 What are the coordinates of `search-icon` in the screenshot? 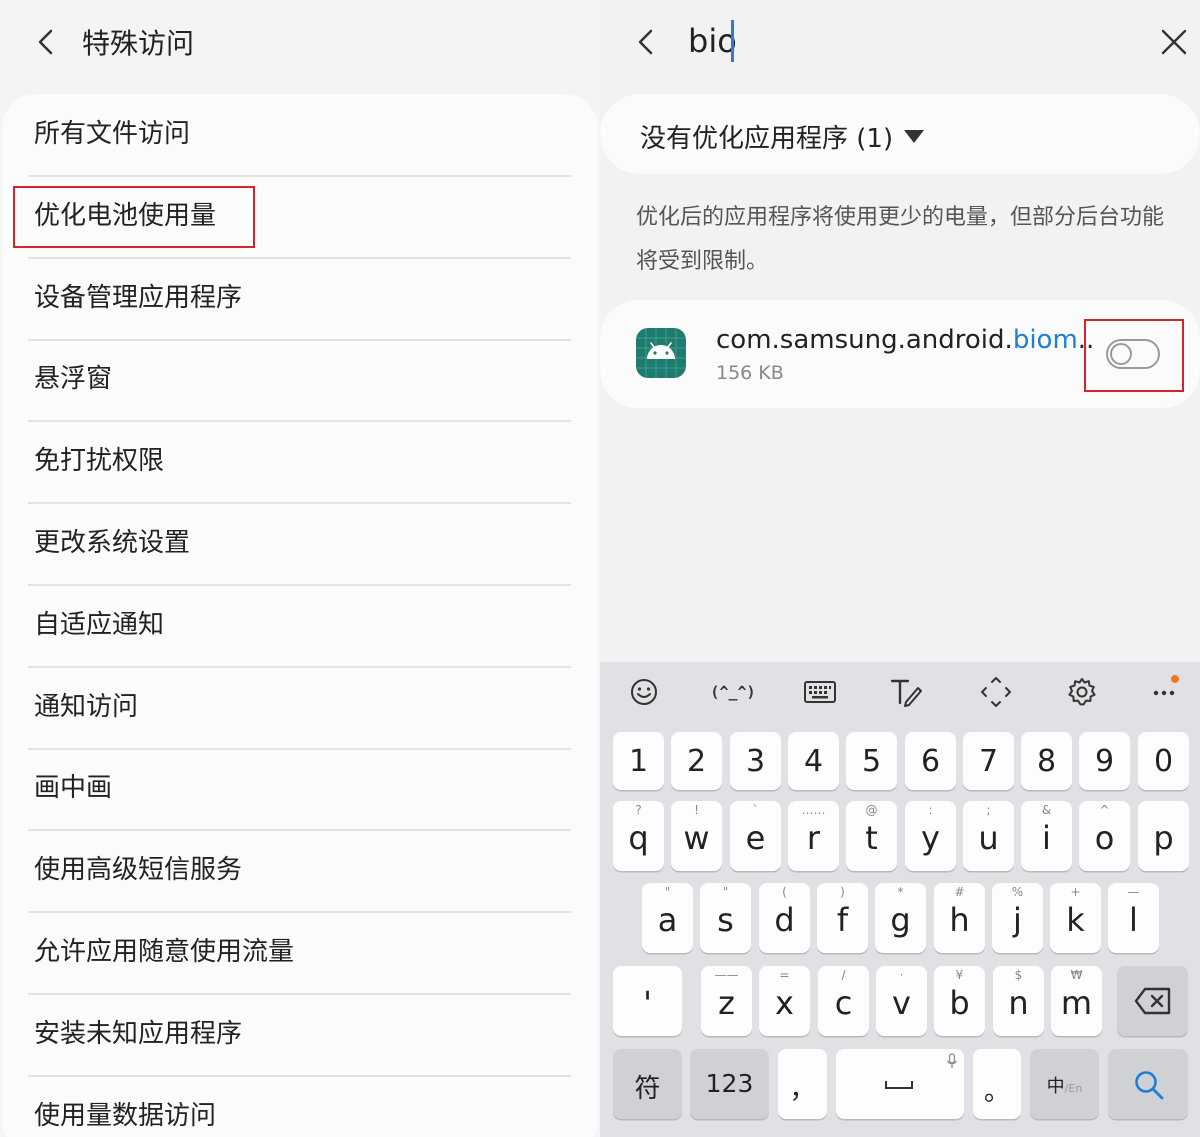 It's located at (1149, 1085).